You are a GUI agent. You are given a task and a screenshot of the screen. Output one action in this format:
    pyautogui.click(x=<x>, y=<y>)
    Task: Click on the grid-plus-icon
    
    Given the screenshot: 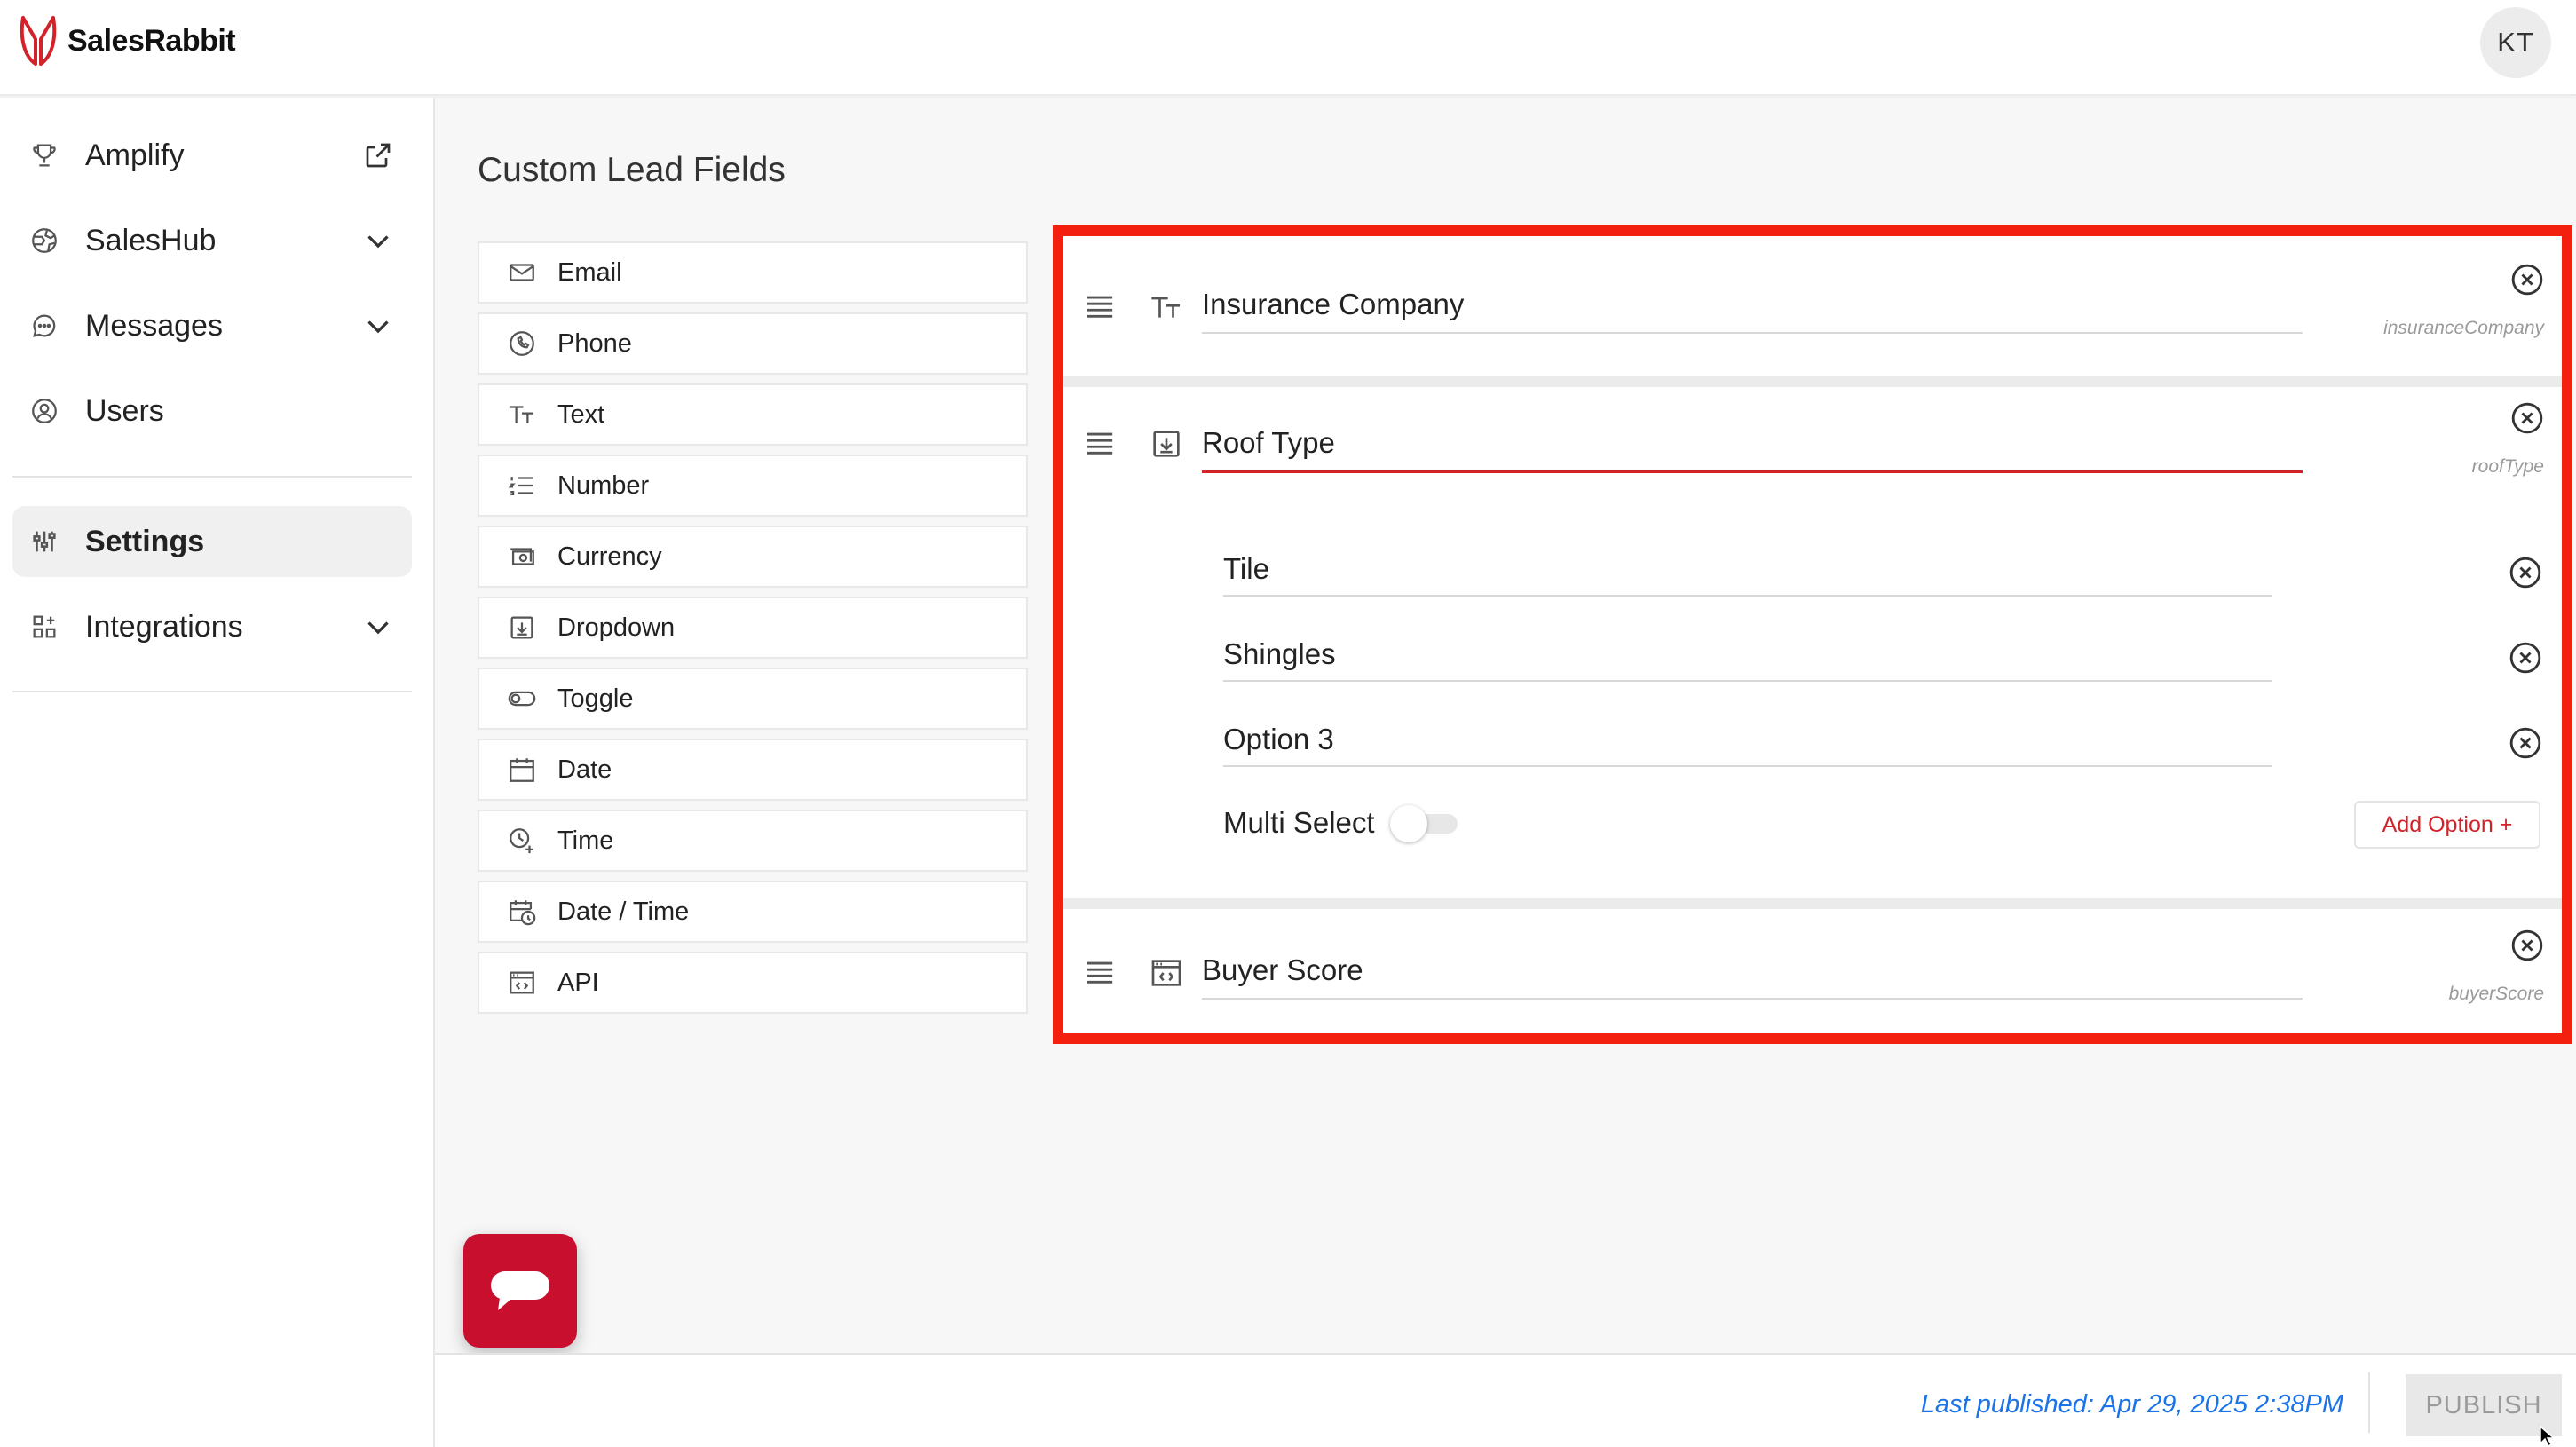 What is the action you would take?
    pyautogui.click(x=44, y=627)
    